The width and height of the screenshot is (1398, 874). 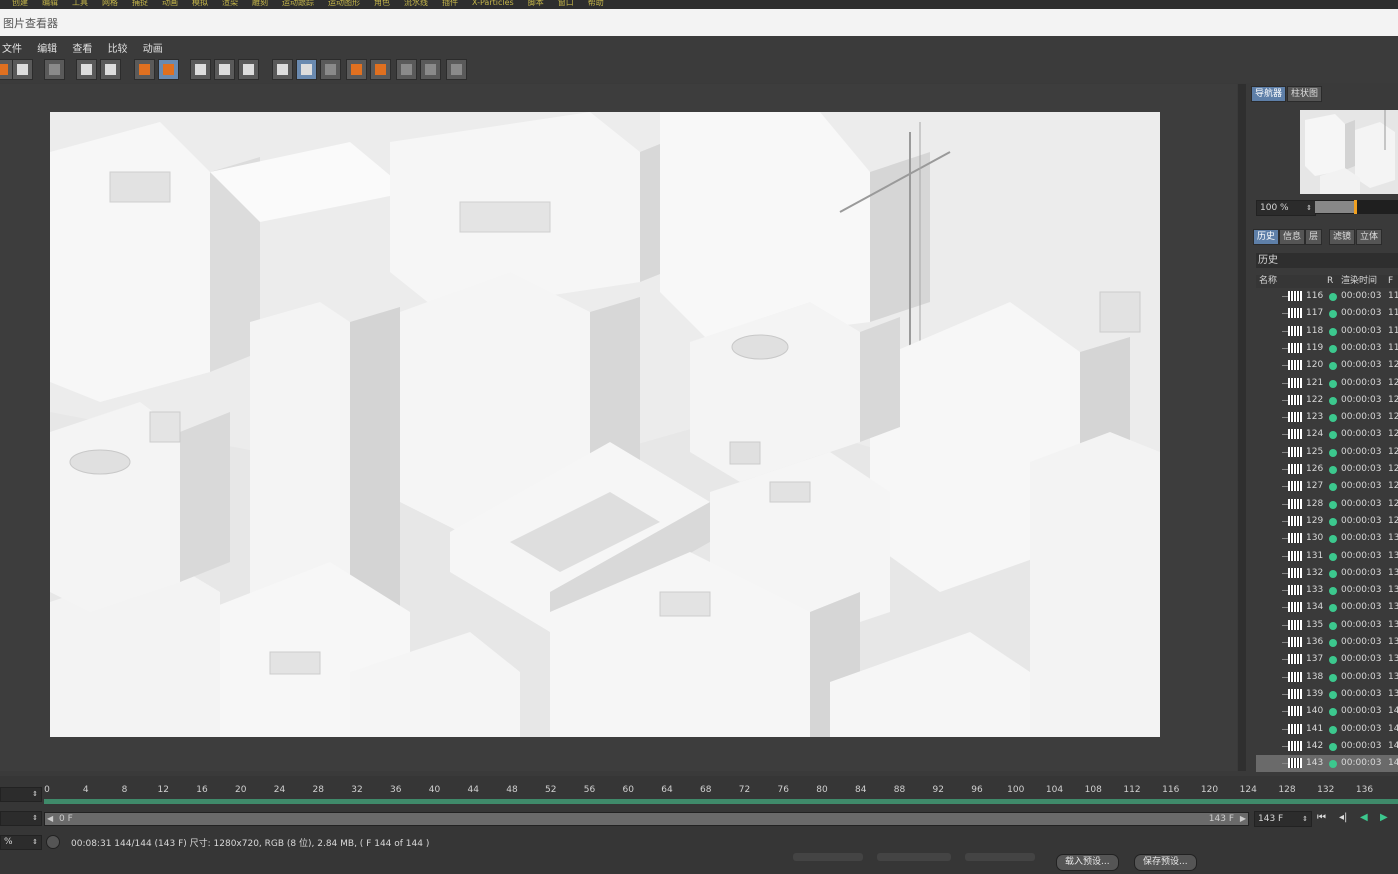 What do you see at coordinates (596, 3) in the screenshot?
I see `app-menu-item: 帮助` at bounding box center [596, 3].